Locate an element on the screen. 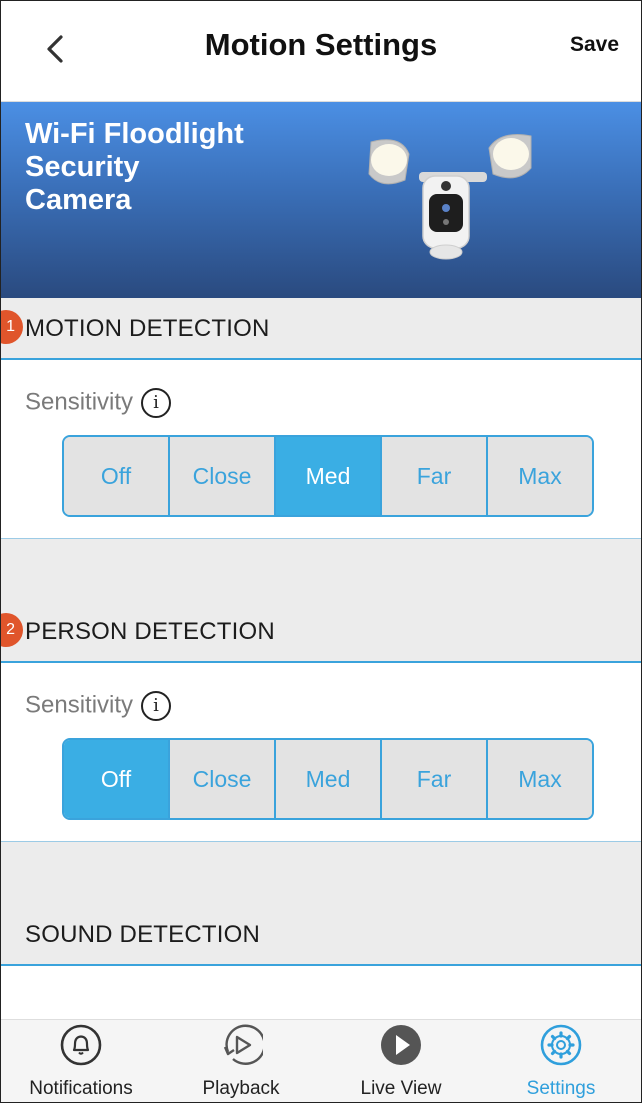 The height and width of the screenshot is (1103, 642). replay-icon is located at coordinates (244, 1044).